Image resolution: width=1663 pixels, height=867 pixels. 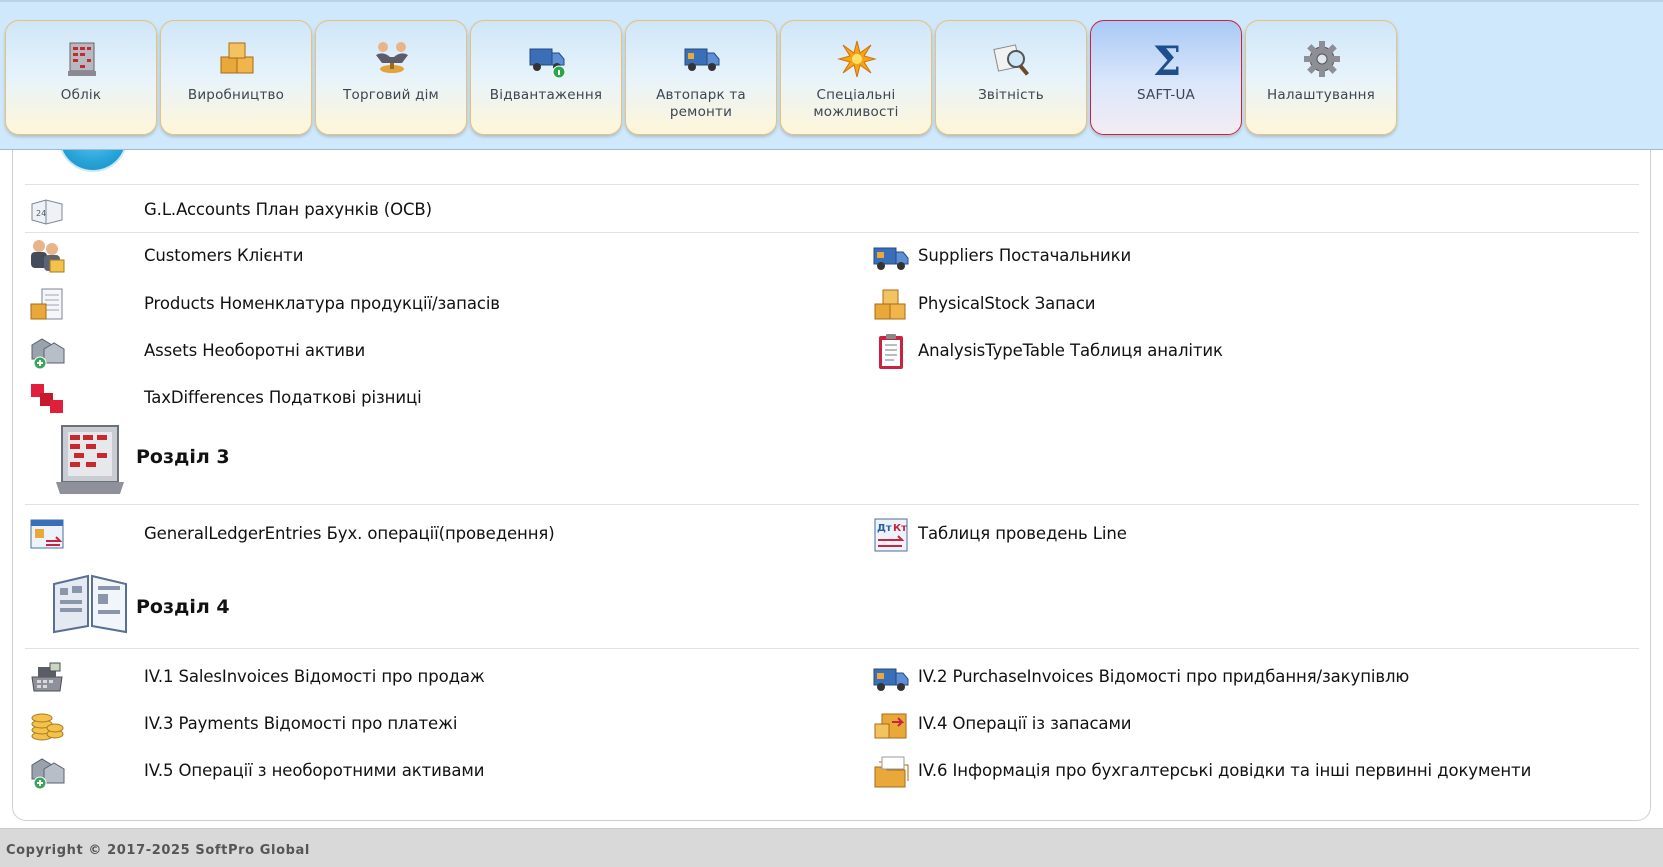 I want to click on item-assets: Assets Необоротні активи, so click(x=378, y=351).